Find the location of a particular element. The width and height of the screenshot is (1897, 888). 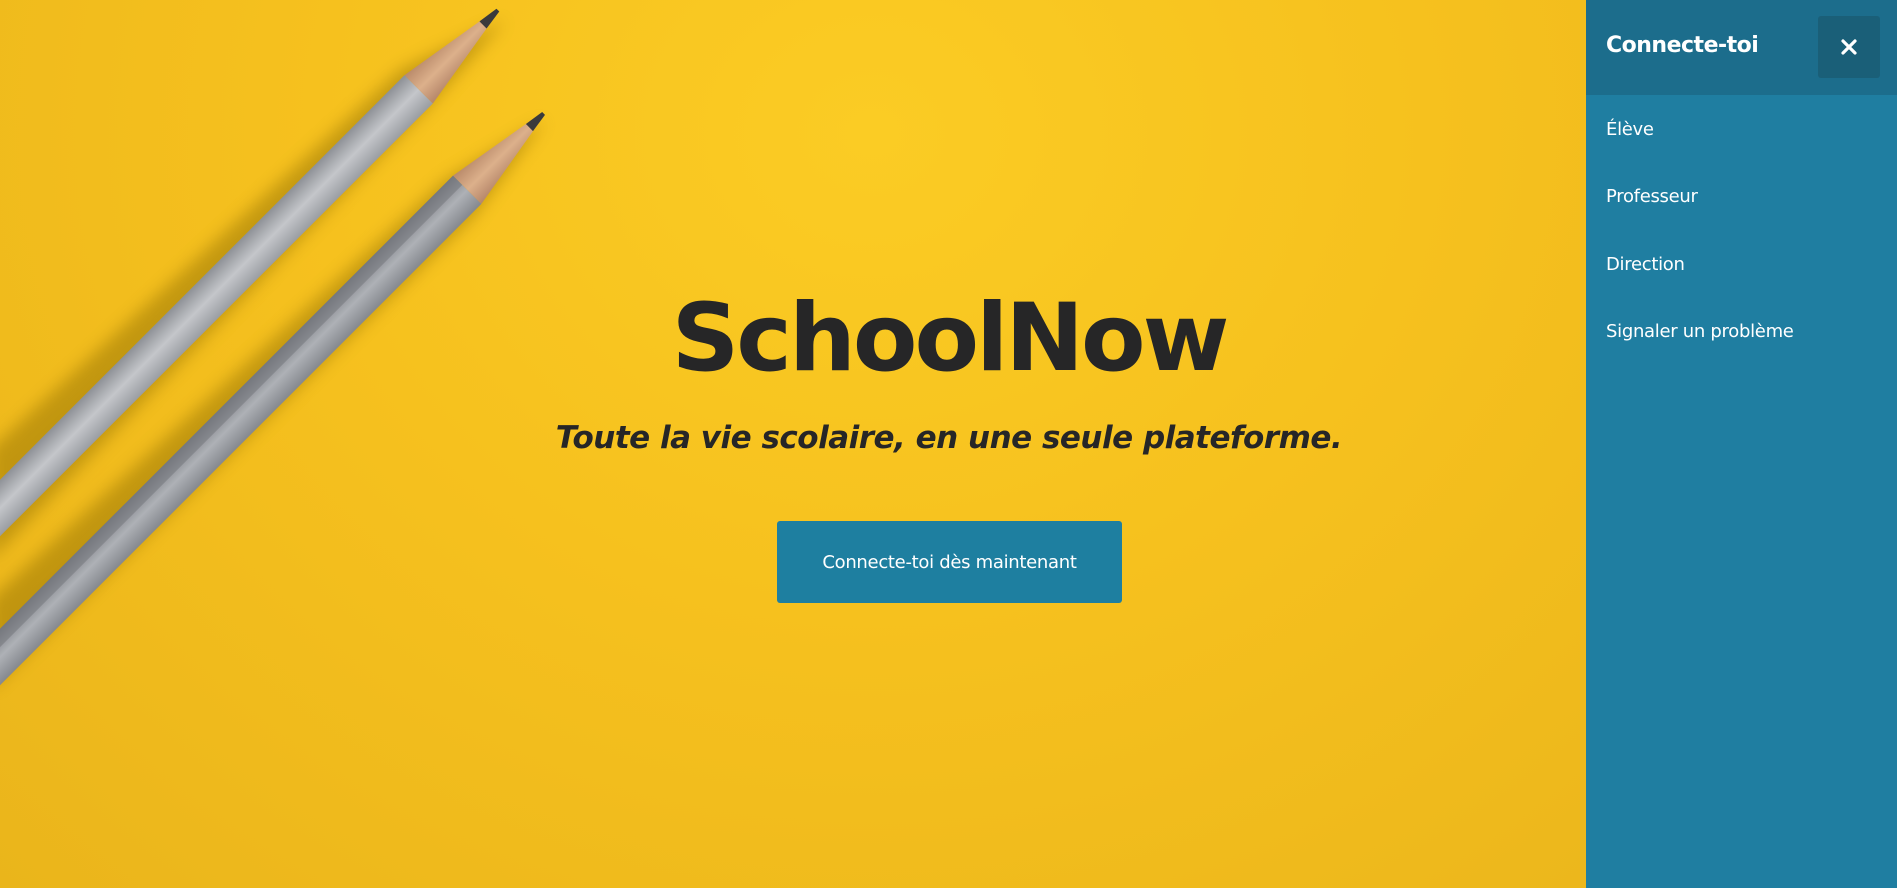

cta-login-button: Connecte-toi dès maintenant is located at coordinates (949, 562).